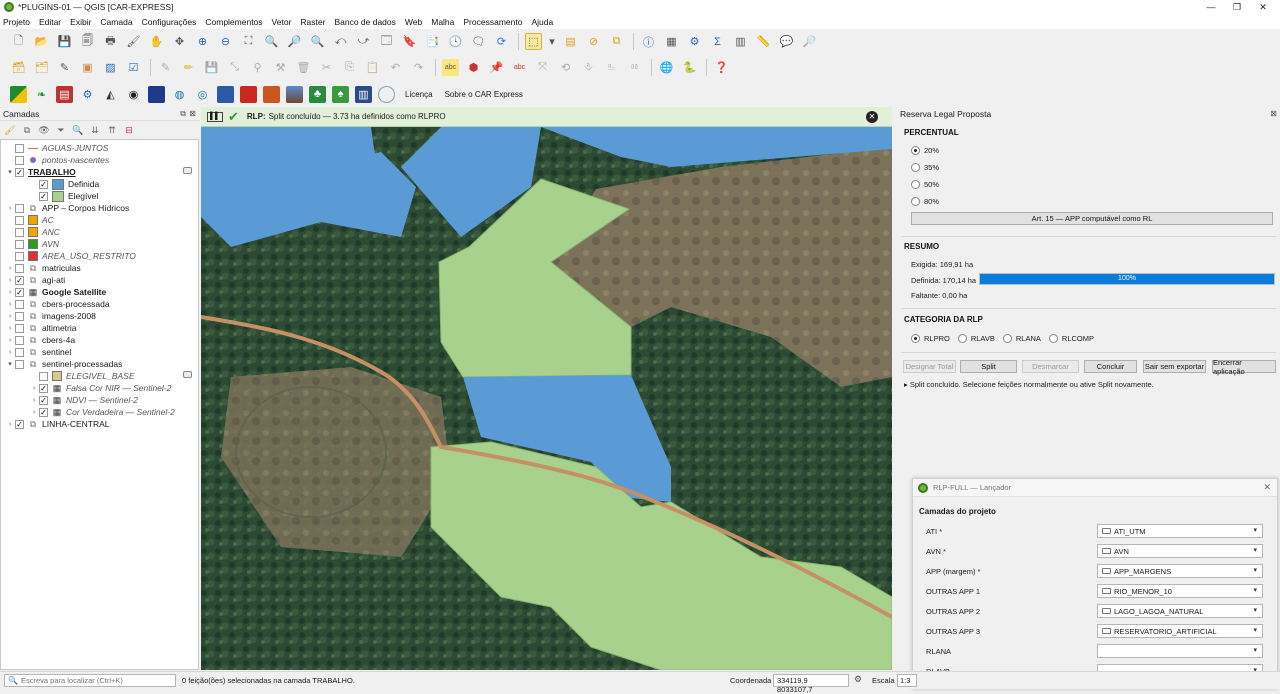  What do you see at coordinates (386, 41) in the screenshot?
I see `new-map-view-icon: 🗔` at bounding box center [386, 41].